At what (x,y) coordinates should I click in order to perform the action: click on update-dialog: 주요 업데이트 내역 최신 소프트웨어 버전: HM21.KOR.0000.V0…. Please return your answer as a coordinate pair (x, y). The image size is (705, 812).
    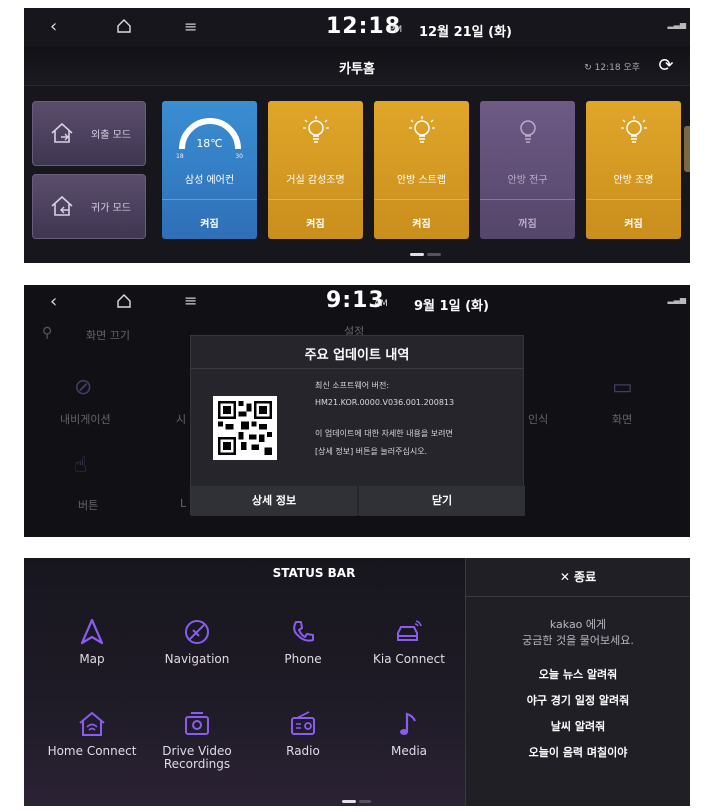
    Looking at the image, I should click on (357, 425).